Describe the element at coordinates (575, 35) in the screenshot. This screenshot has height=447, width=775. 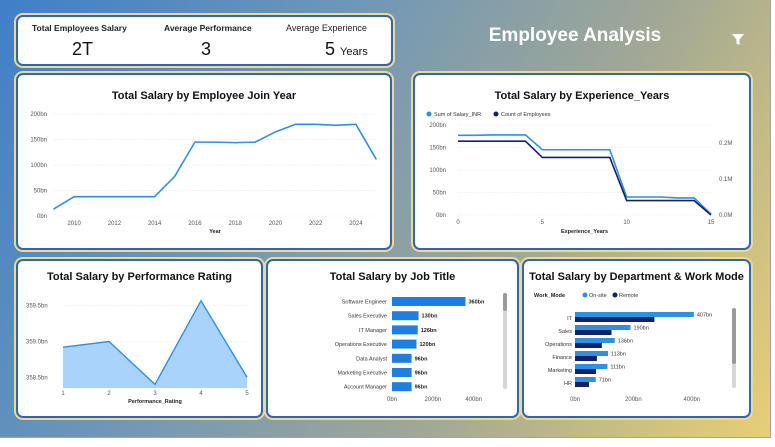
I see `dashboard-title: Employee Analysis` at that location.